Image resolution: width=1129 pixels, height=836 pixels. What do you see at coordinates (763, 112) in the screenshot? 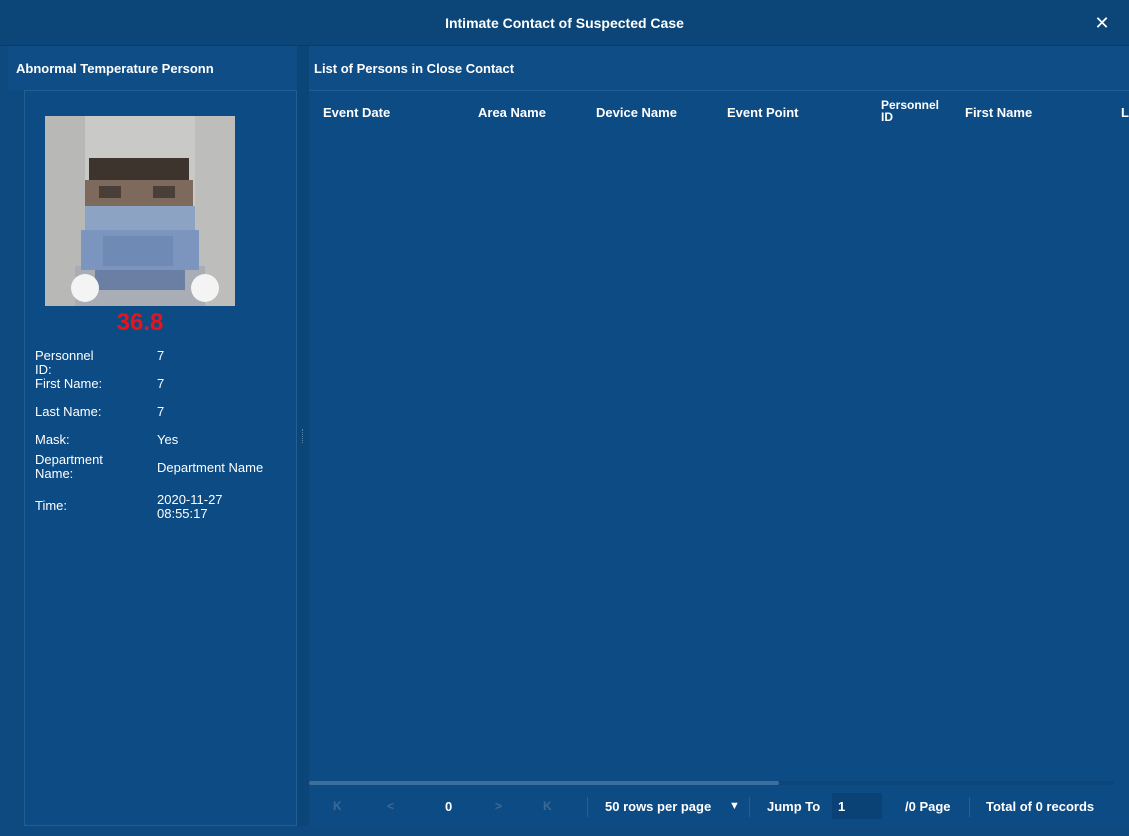
I see `column-header-event-point: Event Point` at bounding box center [763, 112].